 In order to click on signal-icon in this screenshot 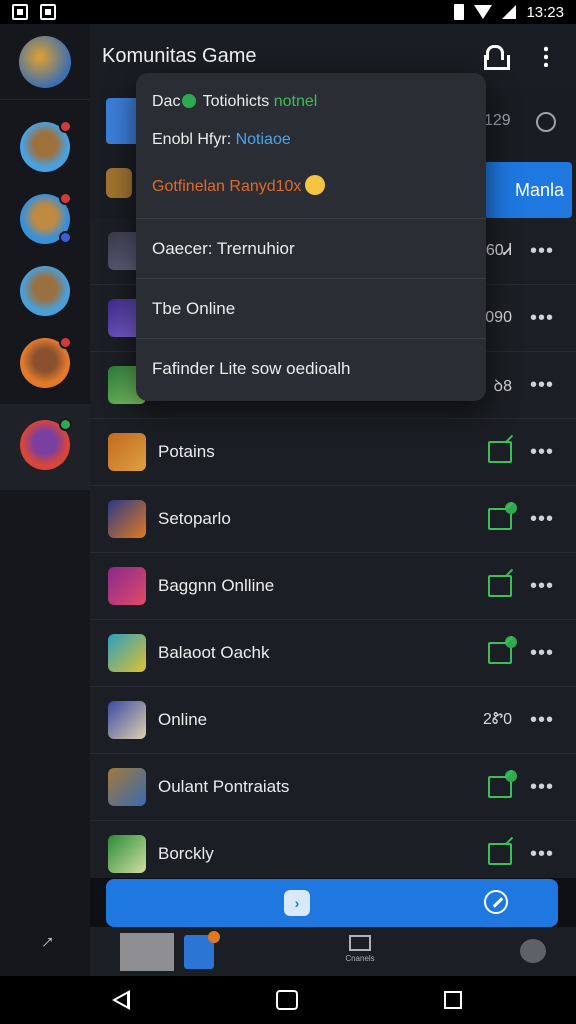, I will do `click(509, 12)`.